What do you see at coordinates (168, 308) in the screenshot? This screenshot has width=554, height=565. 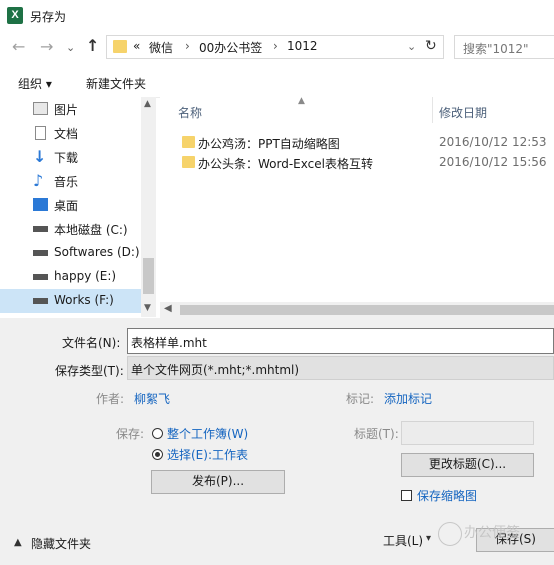 I see `scroll-left-icon: ◀` at bounding box center [168, 308].